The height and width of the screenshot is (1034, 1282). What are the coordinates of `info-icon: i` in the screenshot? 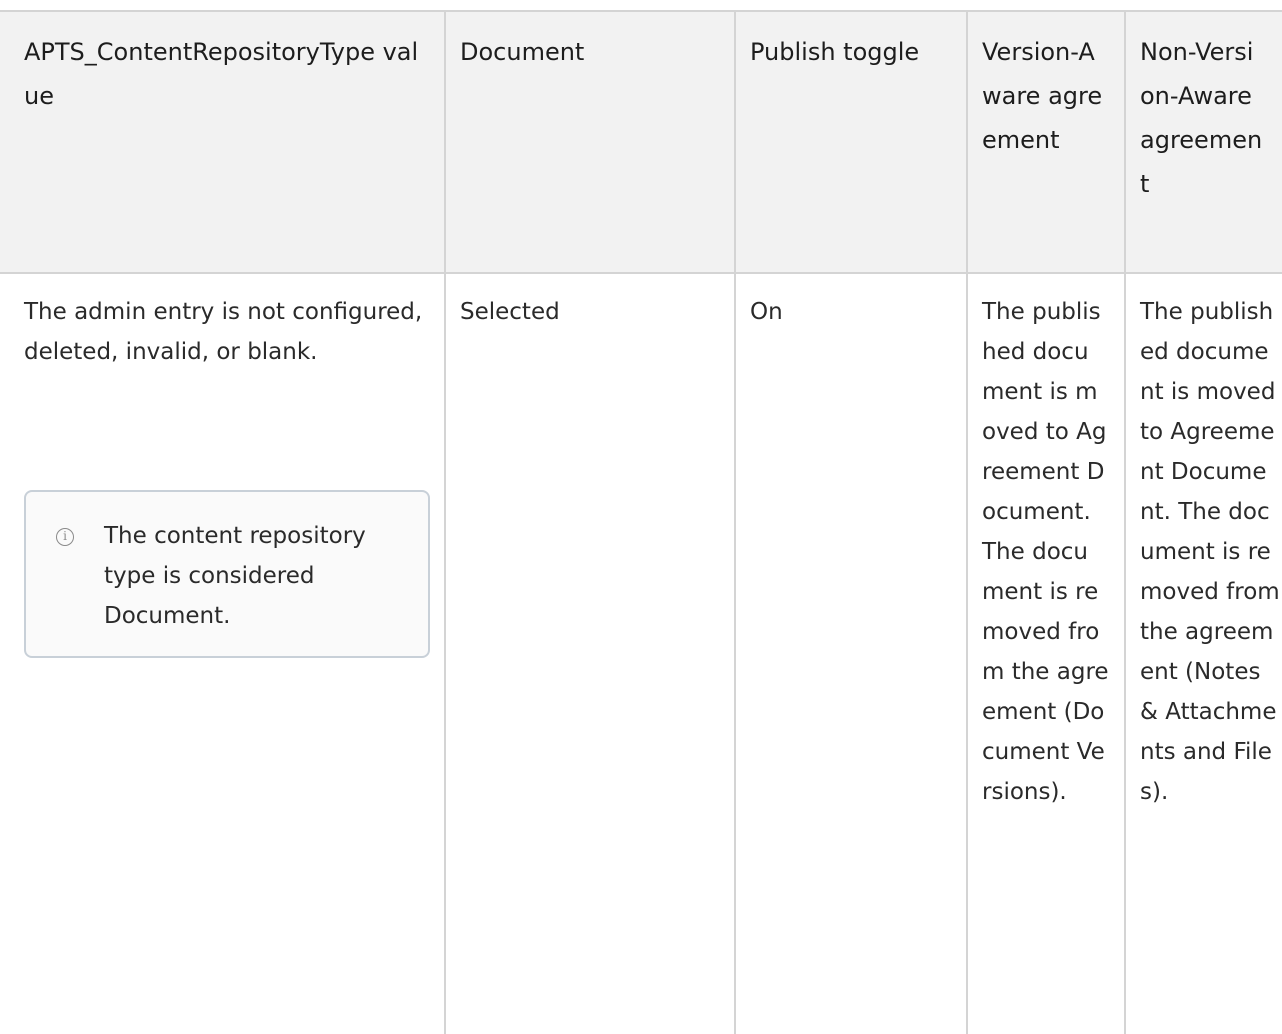 It's located at (65, 537).